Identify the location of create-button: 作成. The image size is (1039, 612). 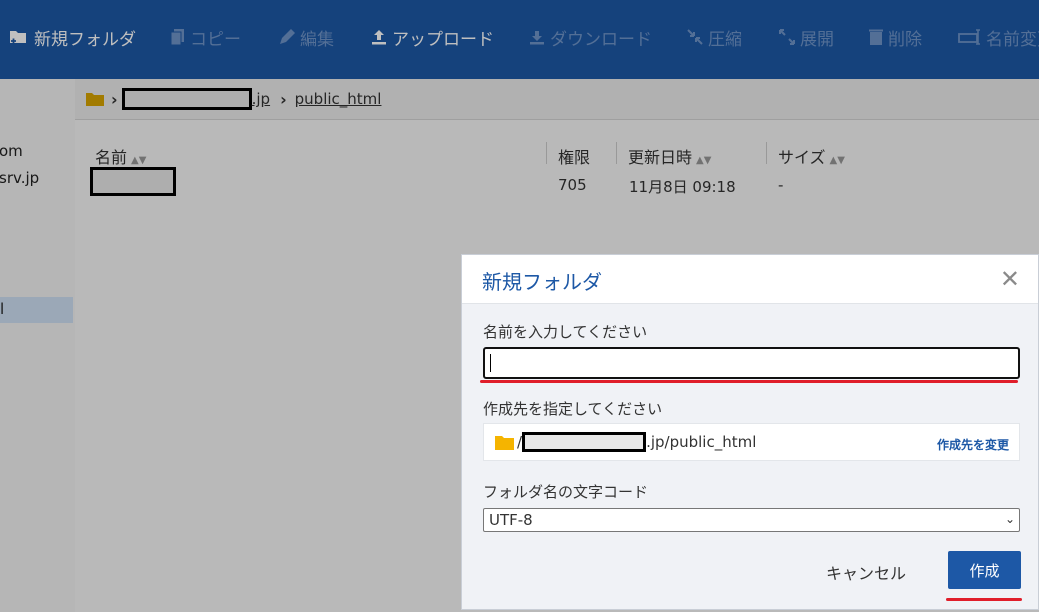
(984, 570).